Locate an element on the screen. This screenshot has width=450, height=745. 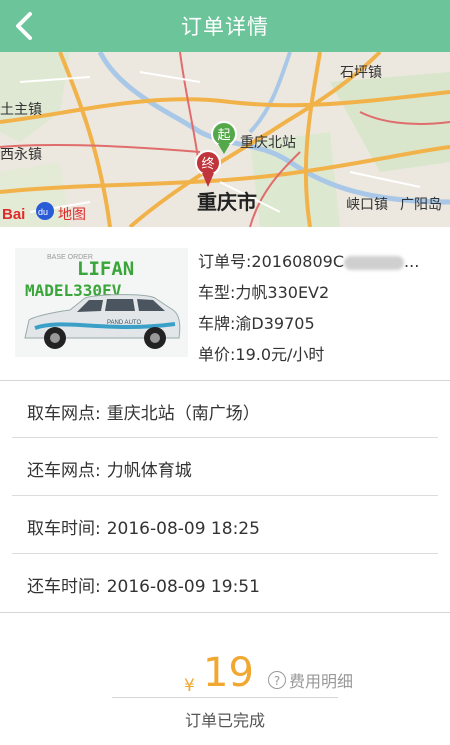
currency-symbol: ¥ is located at coordinates (189, 686).